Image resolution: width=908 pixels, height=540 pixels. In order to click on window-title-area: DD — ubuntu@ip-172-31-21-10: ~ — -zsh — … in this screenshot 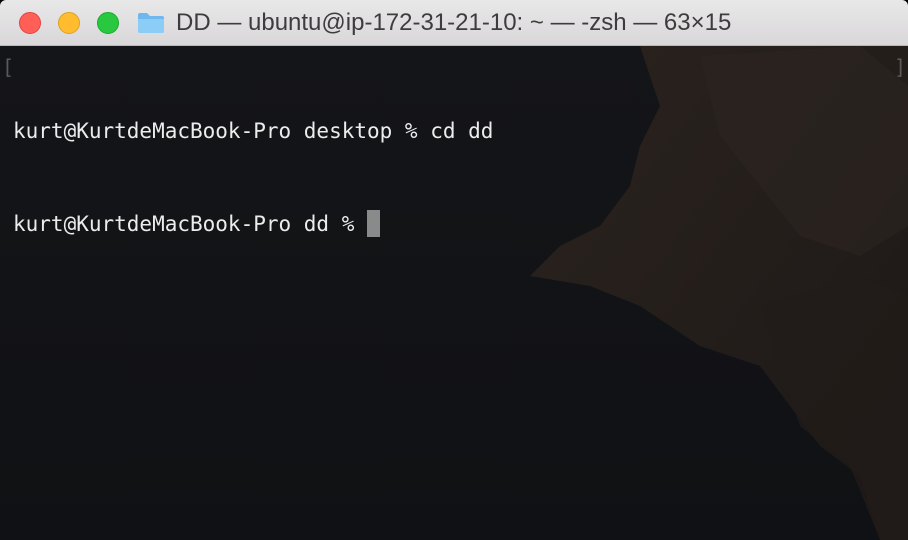, I will do `click(433, 23)`.